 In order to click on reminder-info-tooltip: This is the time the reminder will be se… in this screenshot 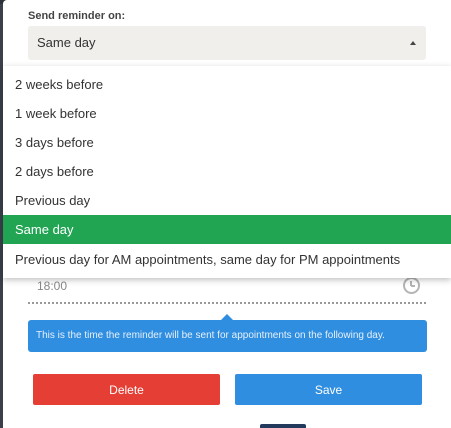, I will do `click(227, 333)`.